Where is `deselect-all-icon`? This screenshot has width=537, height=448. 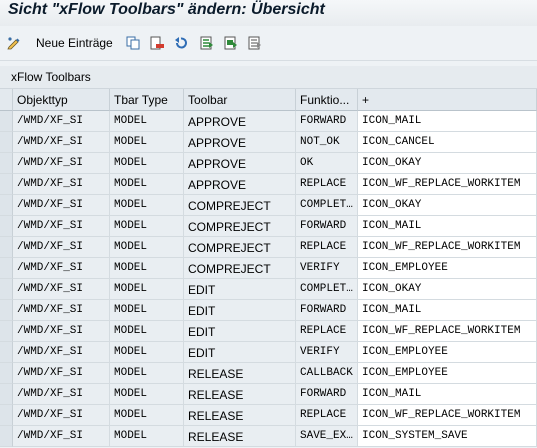 deselect-all-icon is located at coordinates (255, 43).